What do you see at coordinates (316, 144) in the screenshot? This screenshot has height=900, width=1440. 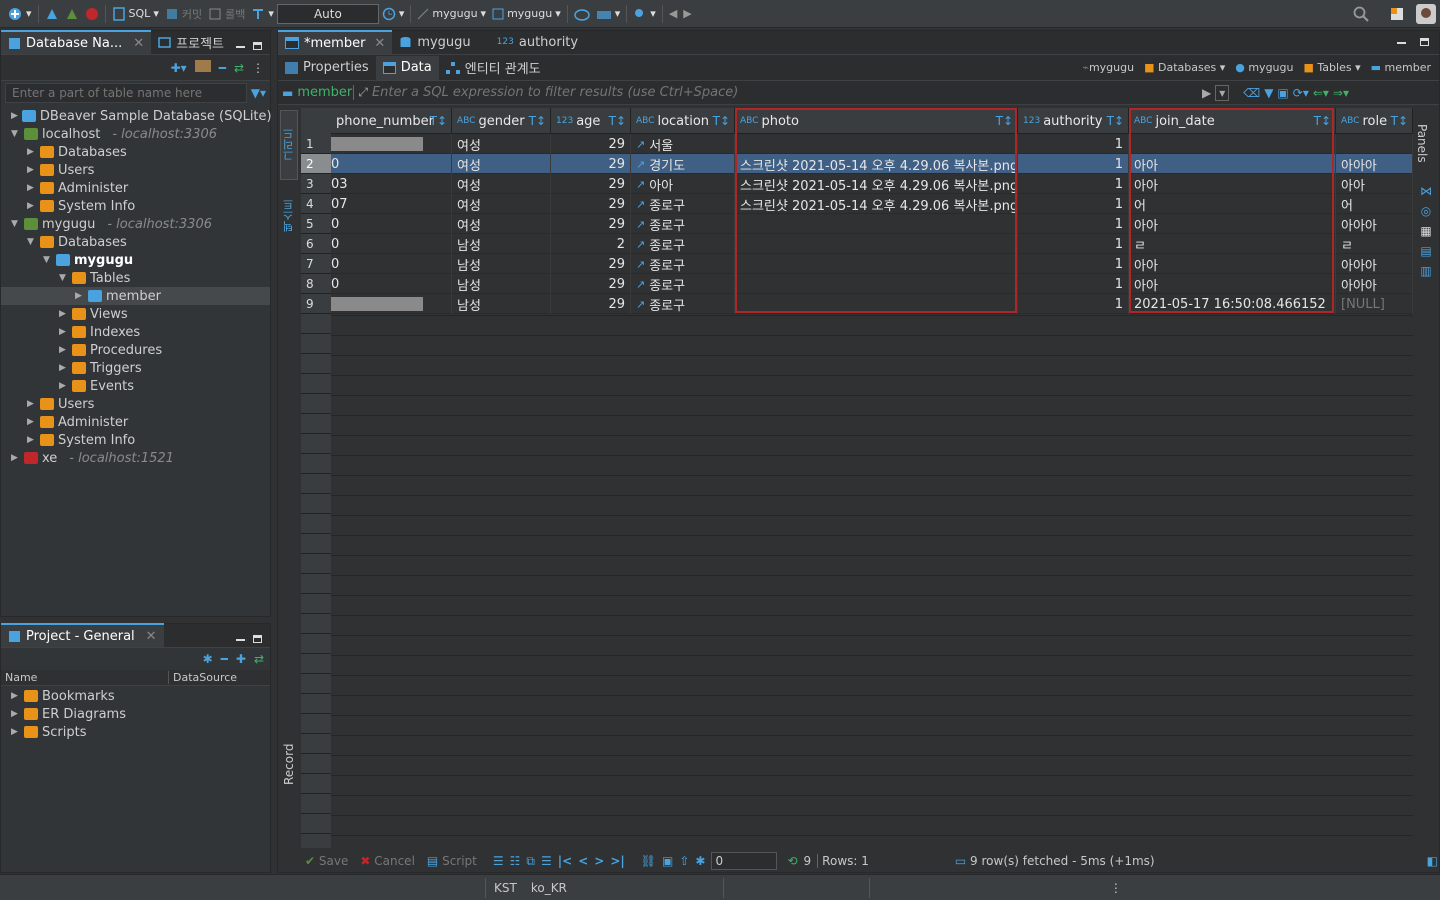 I see `row-number: 1` at bounding box center [316, 144].